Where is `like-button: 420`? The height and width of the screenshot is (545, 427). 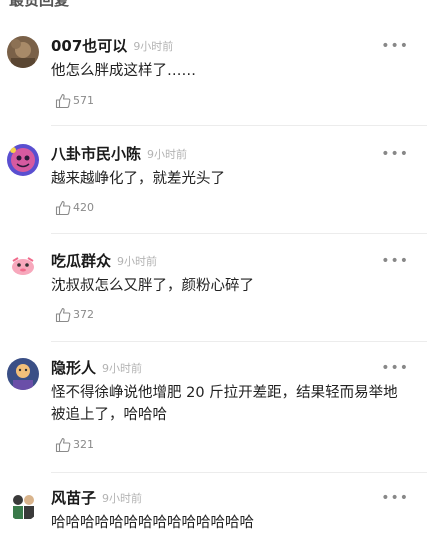
like-button: 420 is located at coordinates (74, 208).